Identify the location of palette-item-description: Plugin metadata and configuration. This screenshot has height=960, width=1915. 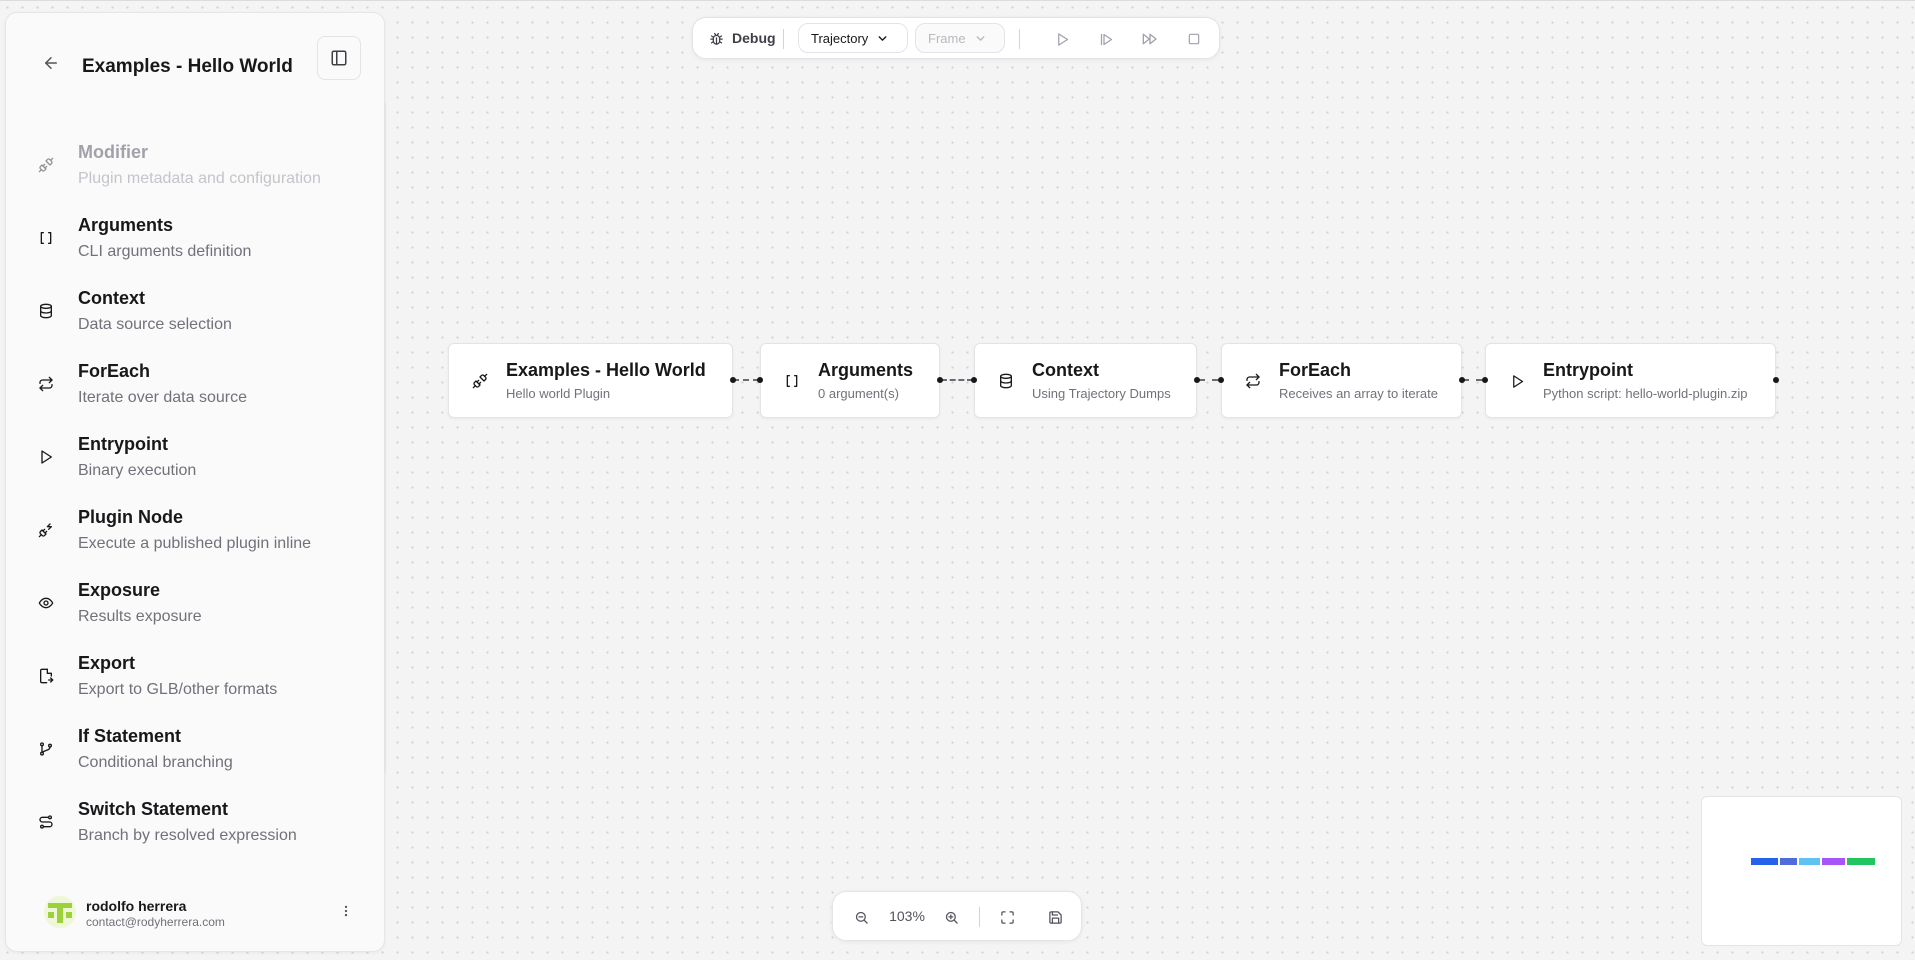
(199, 178).